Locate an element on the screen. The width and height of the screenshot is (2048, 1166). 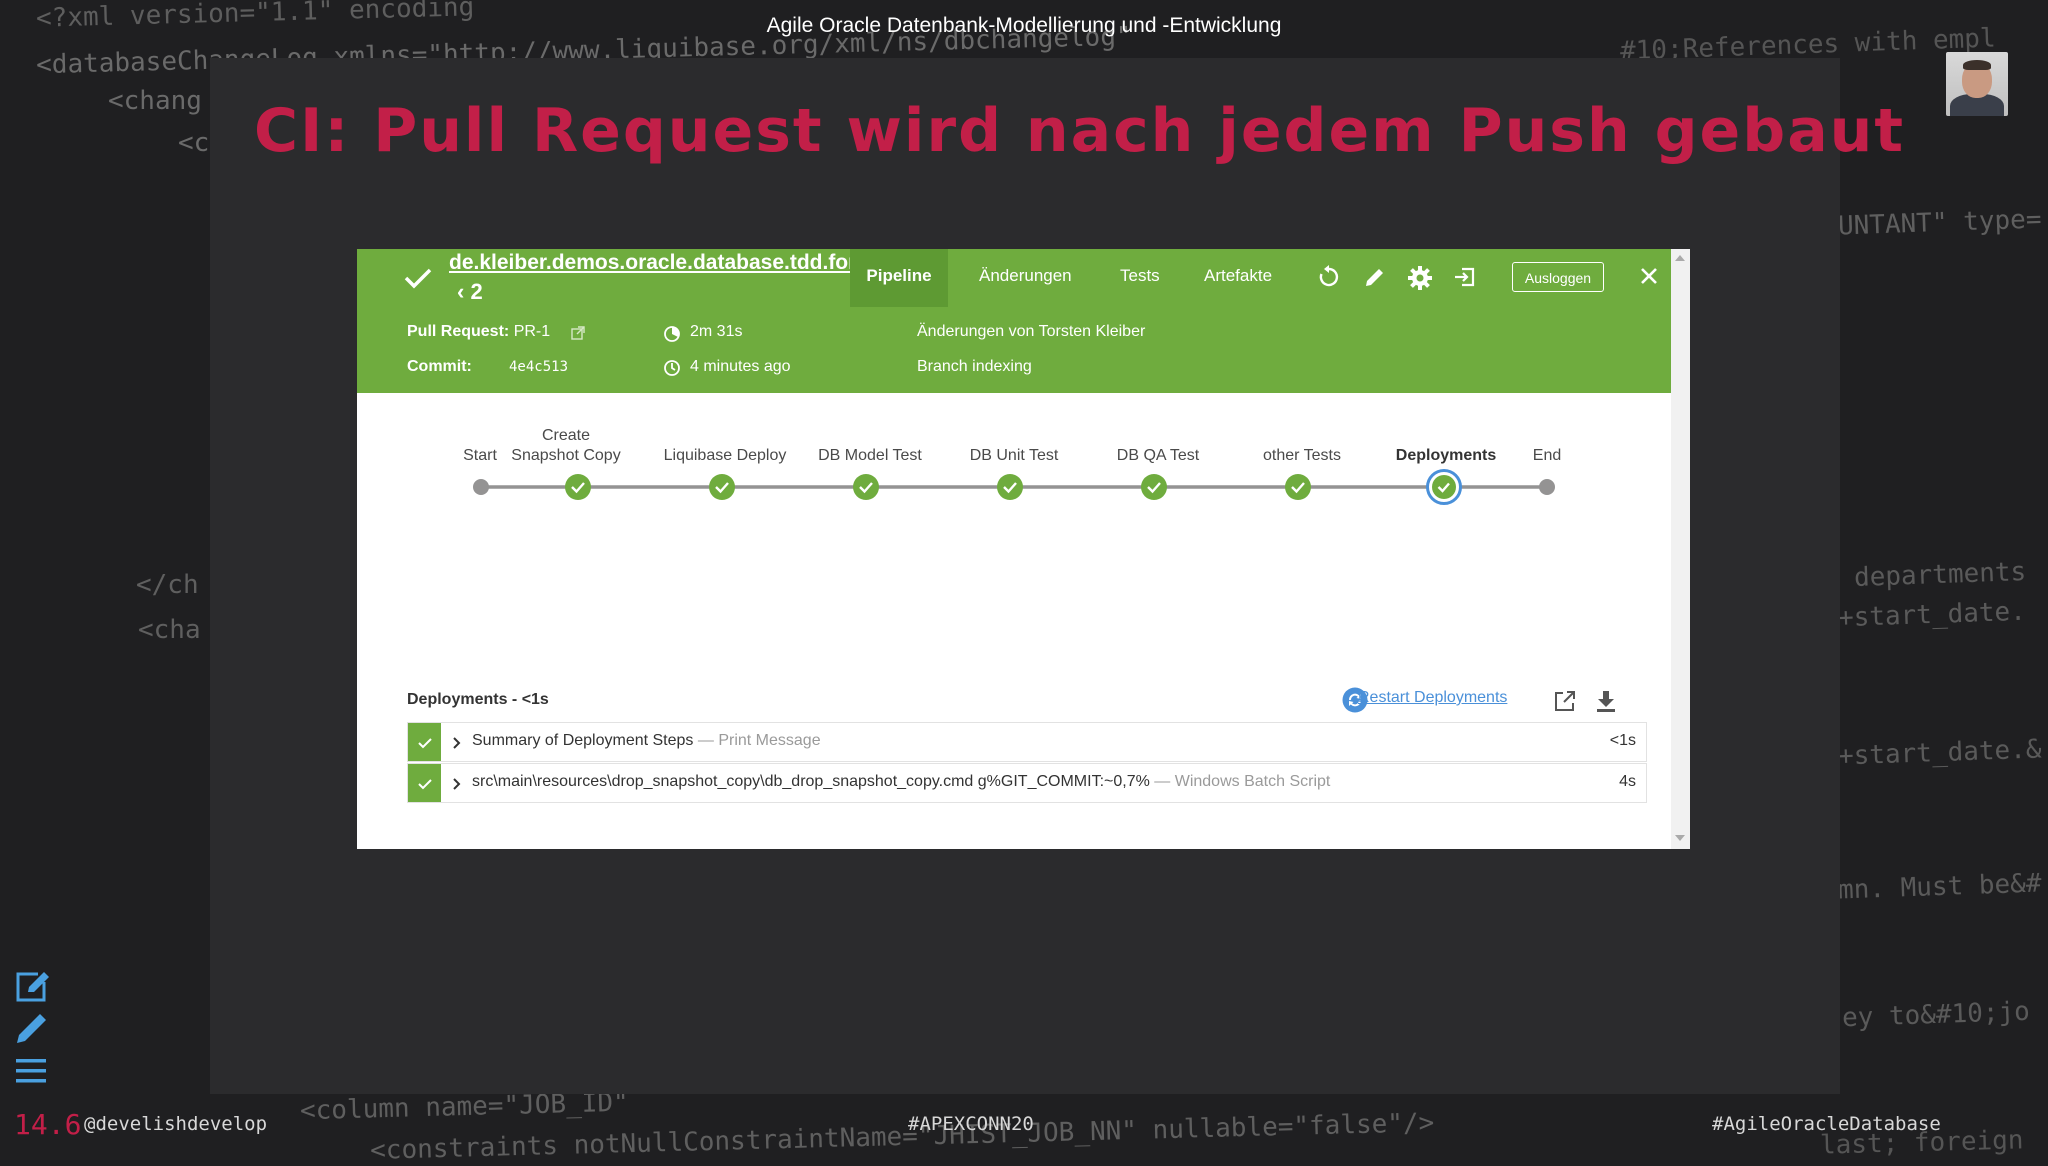
stage-node-liquibase-deploy is located at coordinates (722, 487).